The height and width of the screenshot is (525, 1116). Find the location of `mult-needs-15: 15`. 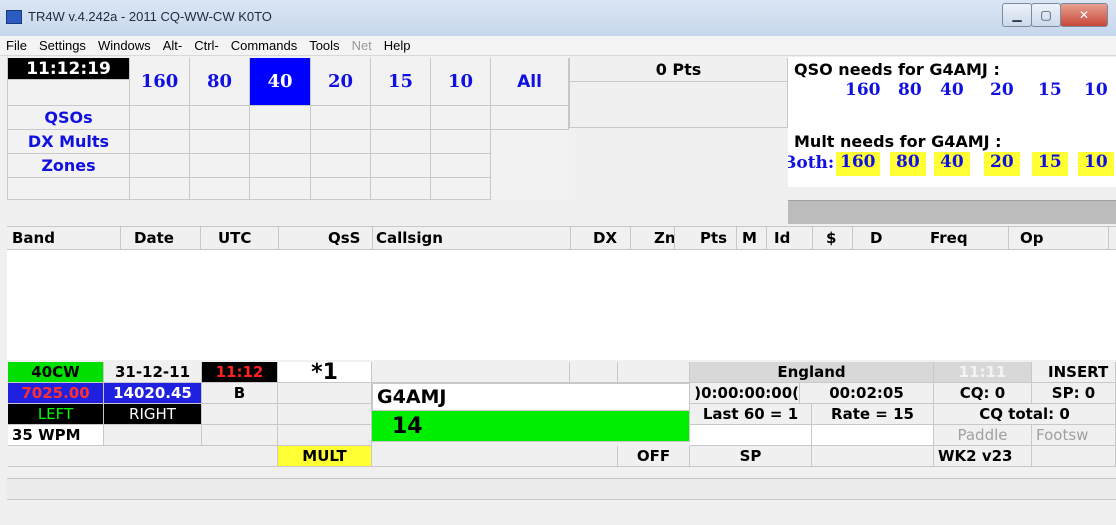

mult-needs-15: 15 is located at coordinates (1050, 164).